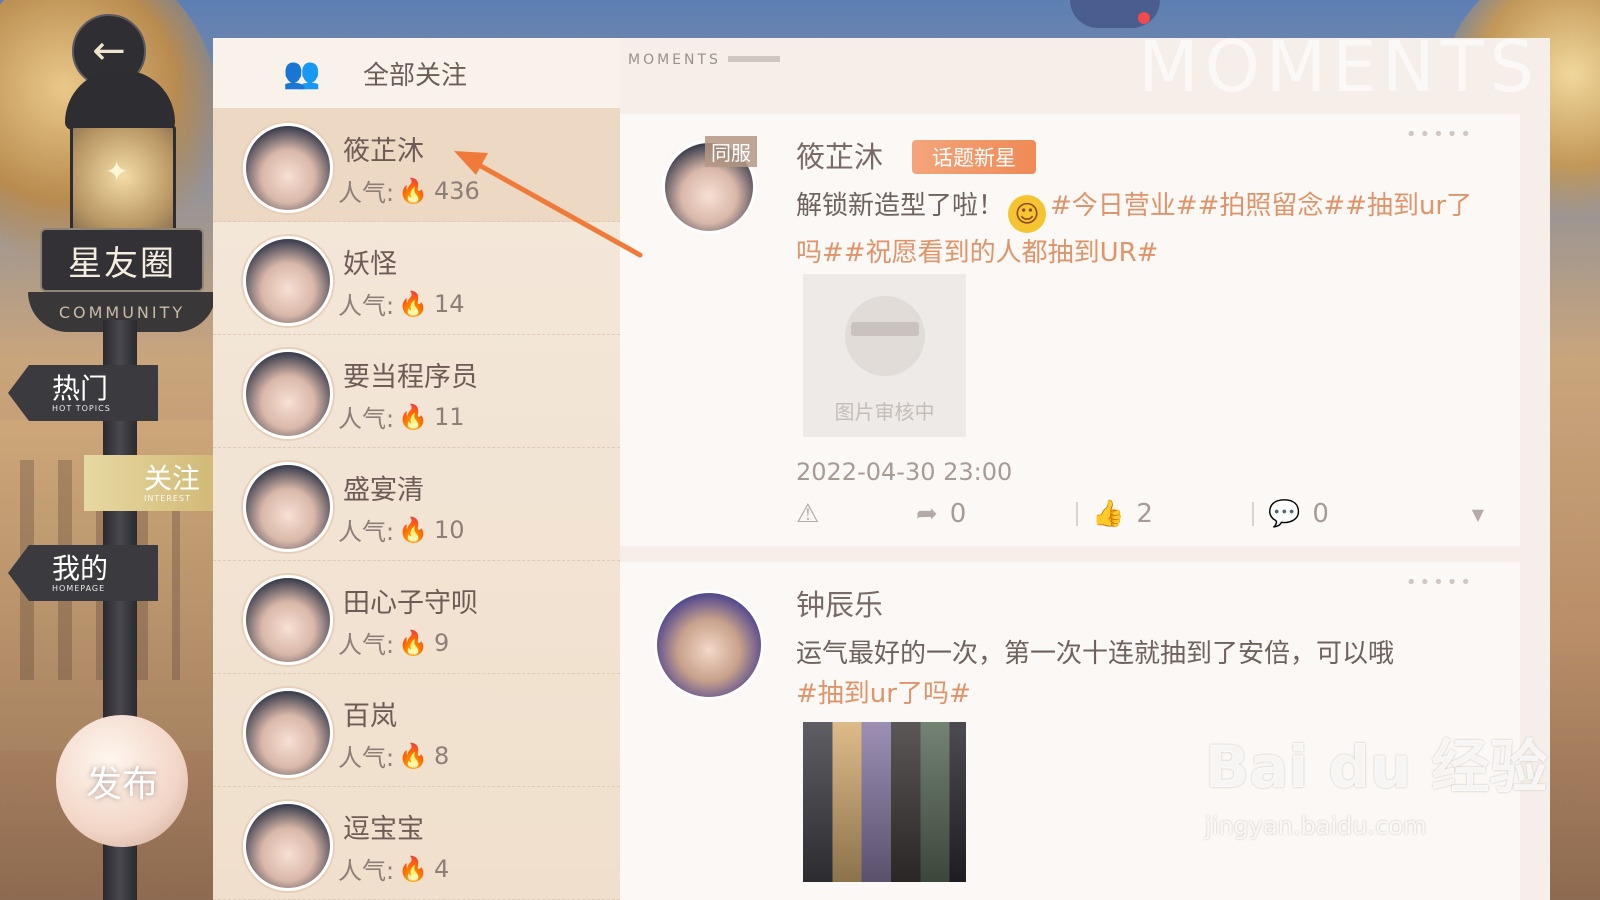 Image resolution: width=1600 pixels, height=900 pixels. What do you see at coordinates (81, 408) in the screenshot?
I see `nav-hot-sub: HOT TOPICS` at bounding box center [81, 408].